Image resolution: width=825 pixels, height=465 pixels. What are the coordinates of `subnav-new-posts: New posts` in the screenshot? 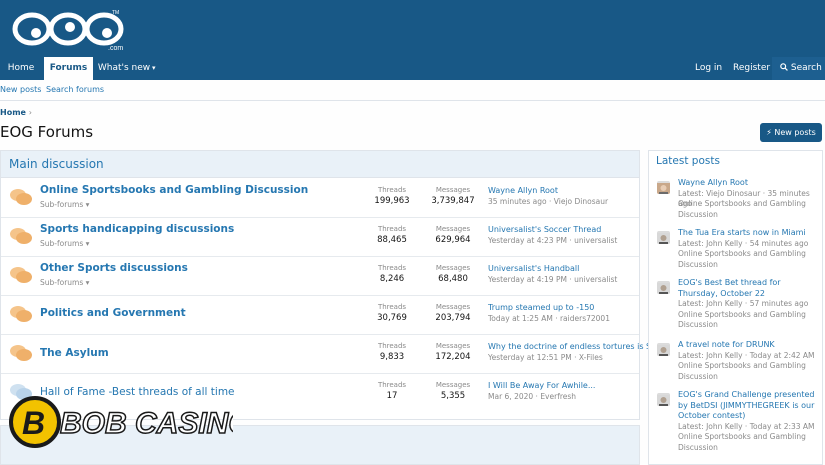 It's located at (20, 89).